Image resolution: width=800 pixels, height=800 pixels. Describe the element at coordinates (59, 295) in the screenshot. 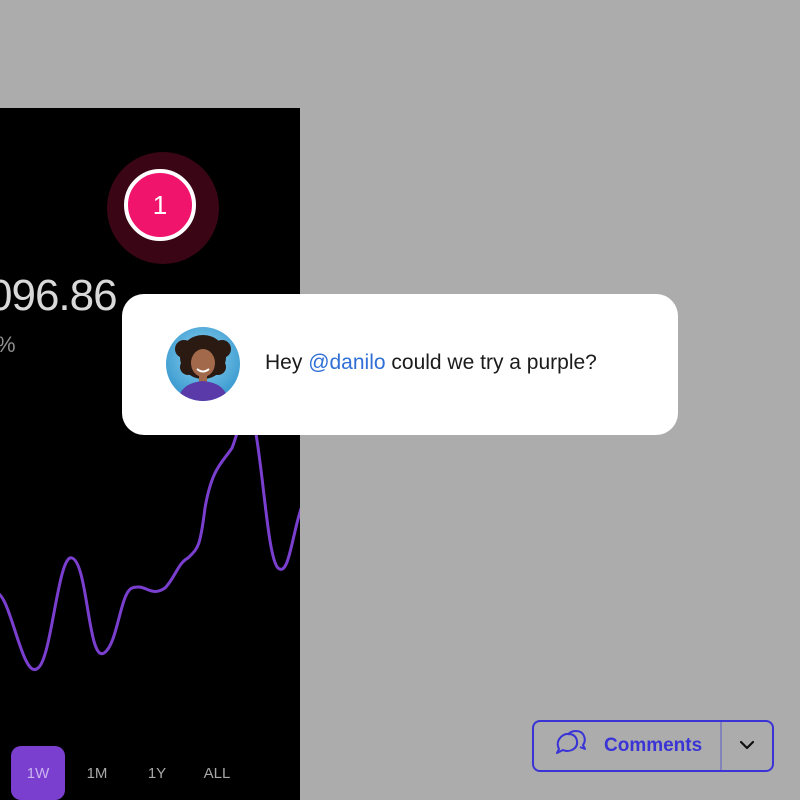

I see `price-value: 096.86` at that location.